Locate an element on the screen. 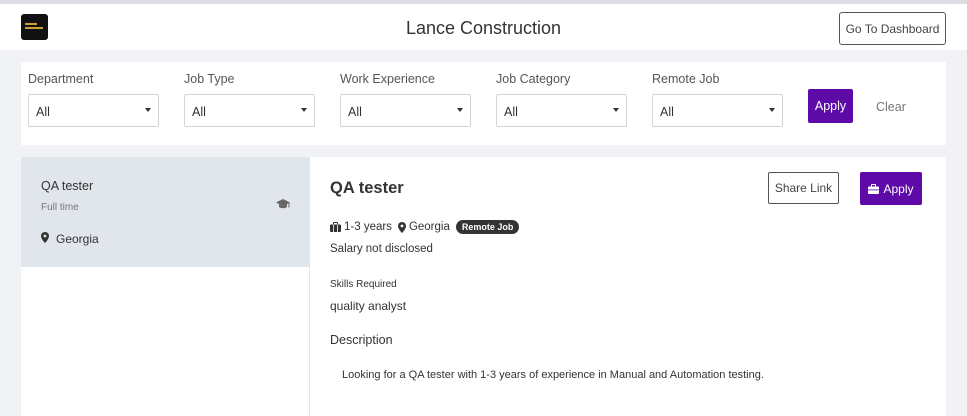 The height and width of the screenshot is (416, 967). apply-job-label: Apply is located at coordinates (898, 188).